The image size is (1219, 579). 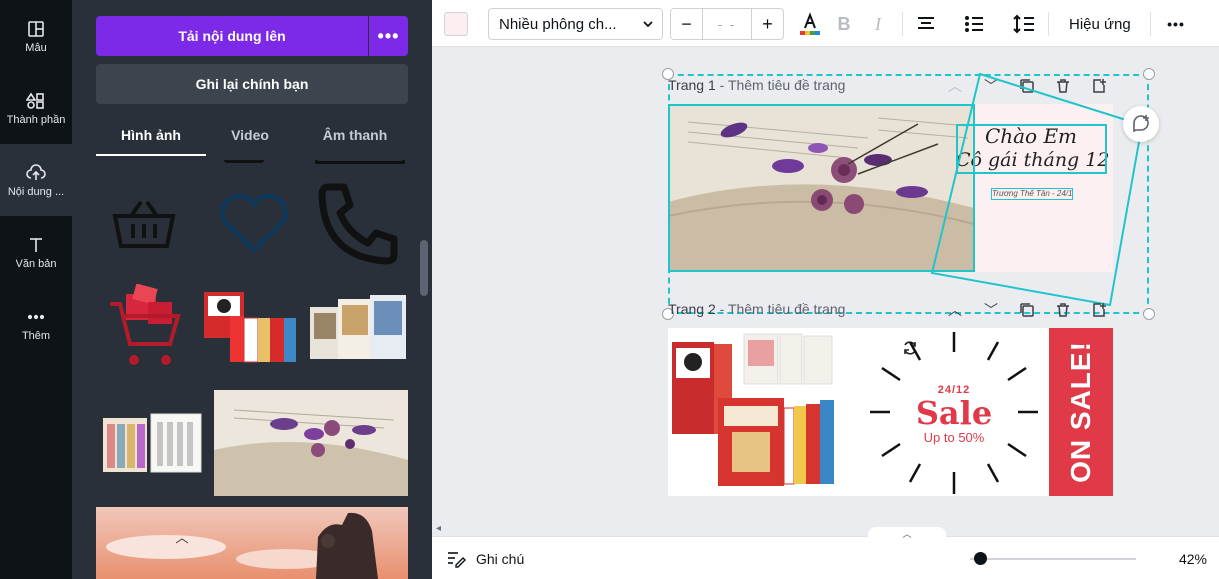 I want to click on rail-item-text: Văn bản, so click(x=36, y=252).